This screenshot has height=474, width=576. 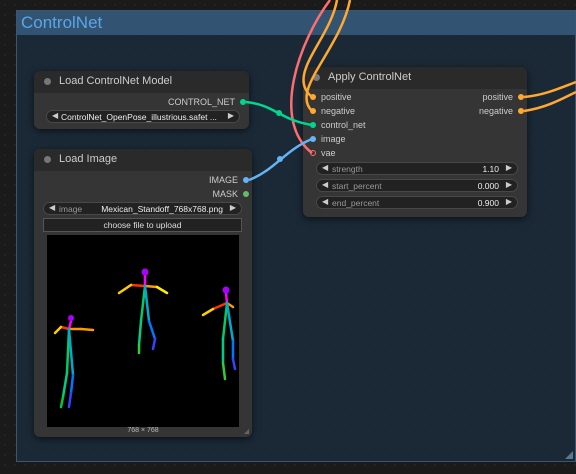 I want to click on control-net-input-label: control_net, so click(x=343, y=125).